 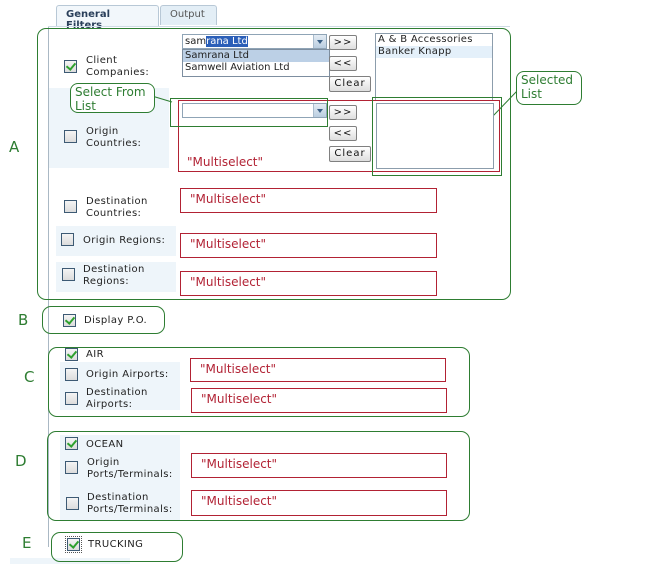 What do you see at coordinates (124, 240) in the screenshot?
I see `origin-regions-label: Origin Regions:` at bounding box center [124, 240].